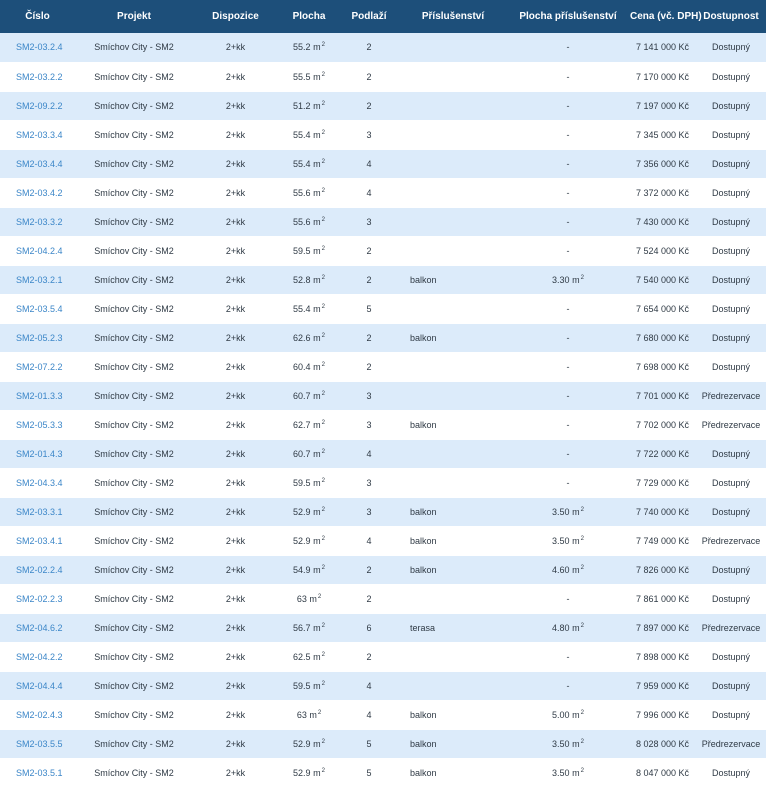 Image resolution: width=766 pixels, height=788 pixels. Describe the element at coordinates (453, 512) in the screenshot. I see `accessory-cell: balkon` at that location.